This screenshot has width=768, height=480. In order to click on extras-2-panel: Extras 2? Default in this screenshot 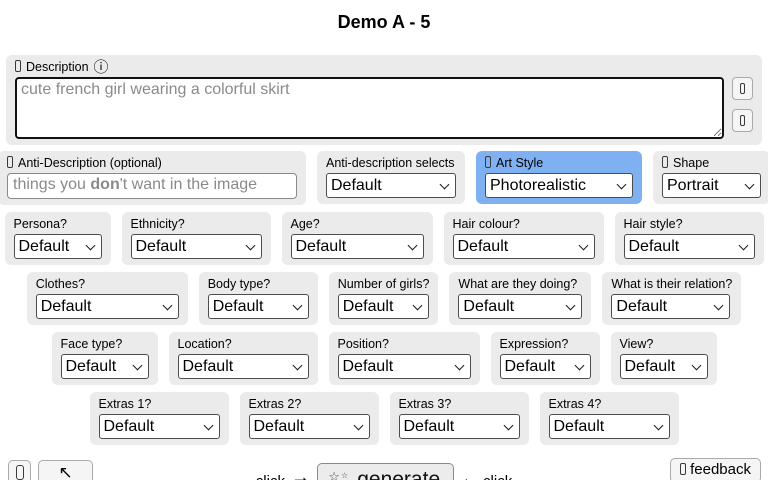, I will do `click(309, 418)`.